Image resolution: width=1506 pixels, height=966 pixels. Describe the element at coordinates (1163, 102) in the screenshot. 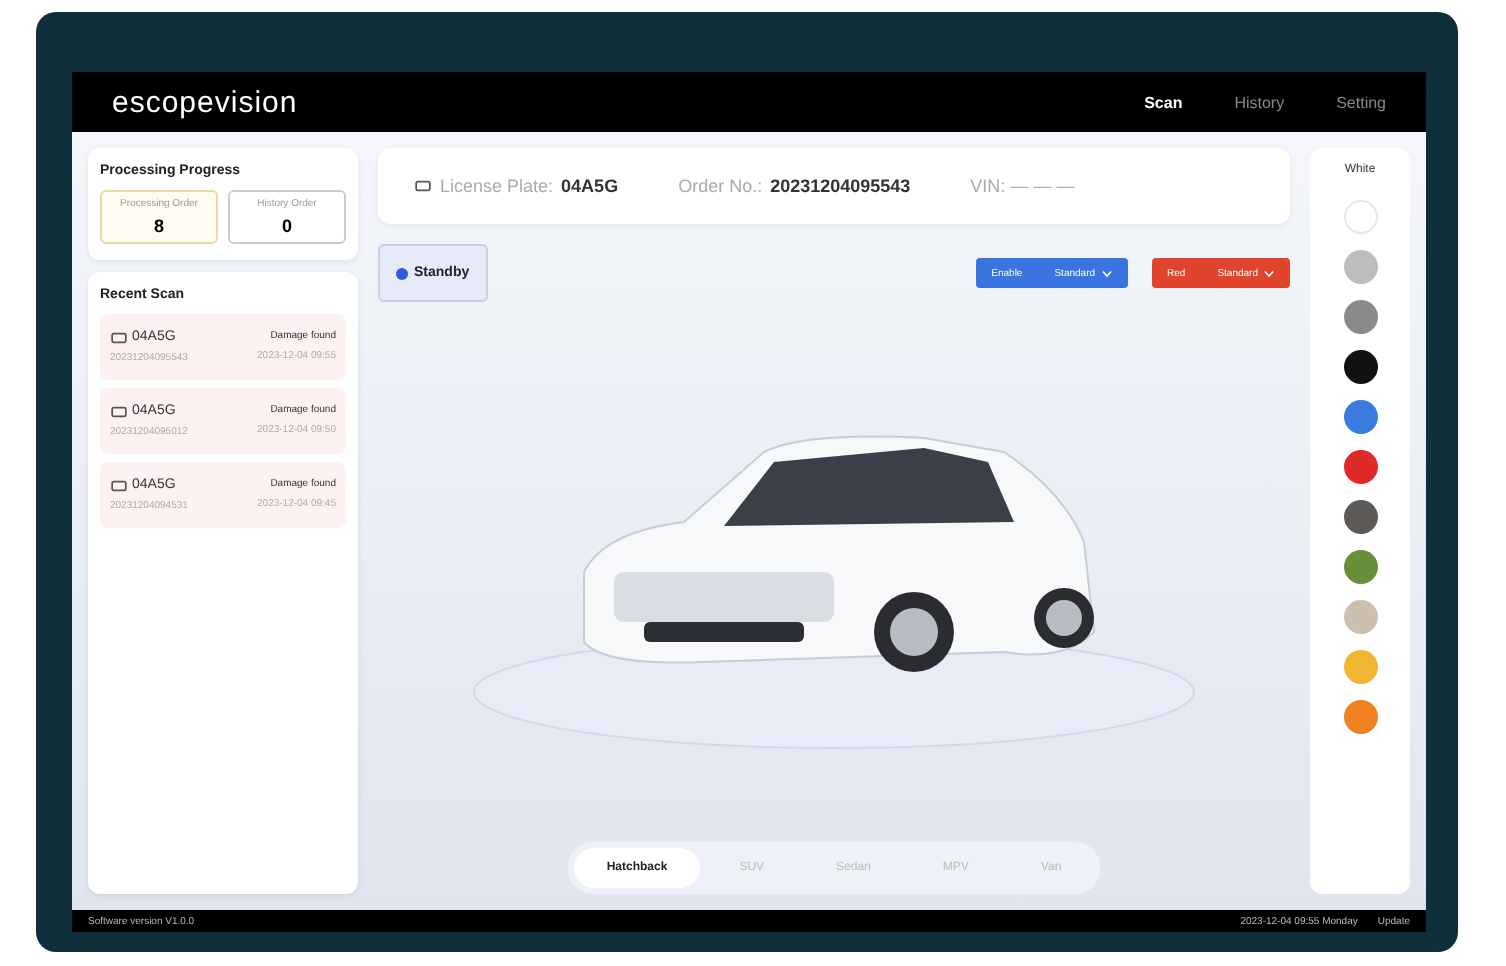

I see `nav-link: Scan` at that location.